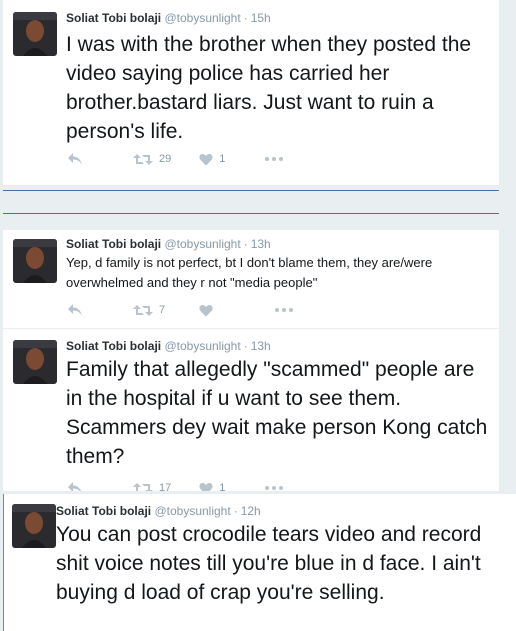 The height and width of the screenshot is (631, 516). Describe the element at coordinates (165, 159) in the screenshot. I see `retweet-count: 29` at that location.